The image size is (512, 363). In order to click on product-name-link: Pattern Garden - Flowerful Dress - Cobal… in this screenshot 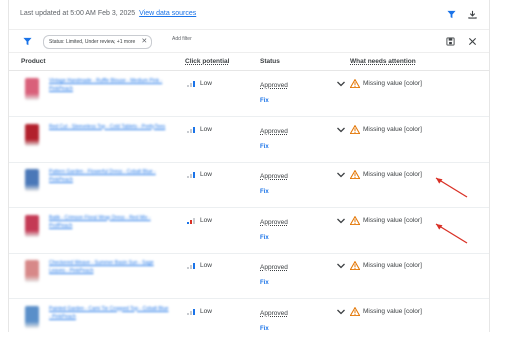, I will do `click(109, 176)`.